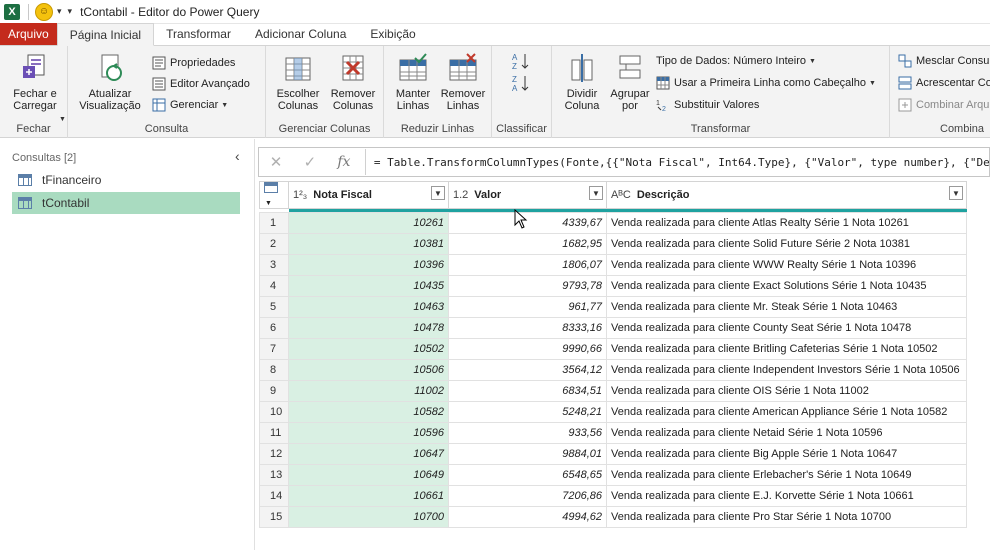 This screenshot has height=550, width=990. What do you see at coordinates (105, 34) in the screenshot?
I see `tab-pagina-inicial: Página Inicial` at bounding box center [105, 34].